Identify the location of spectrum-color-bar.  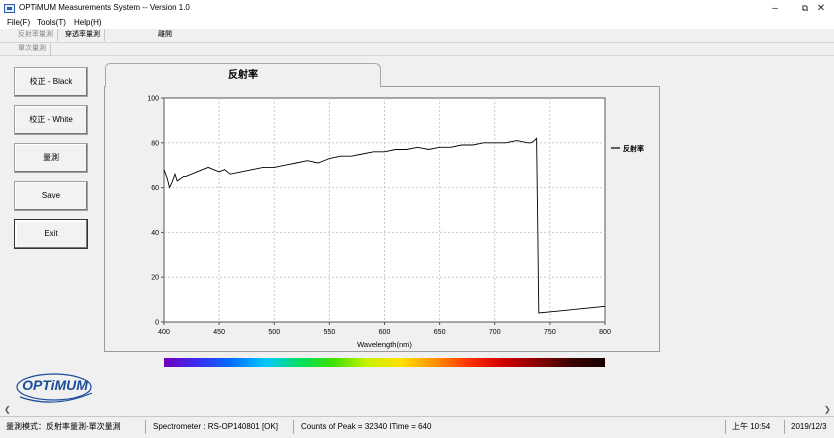
(384, 362).